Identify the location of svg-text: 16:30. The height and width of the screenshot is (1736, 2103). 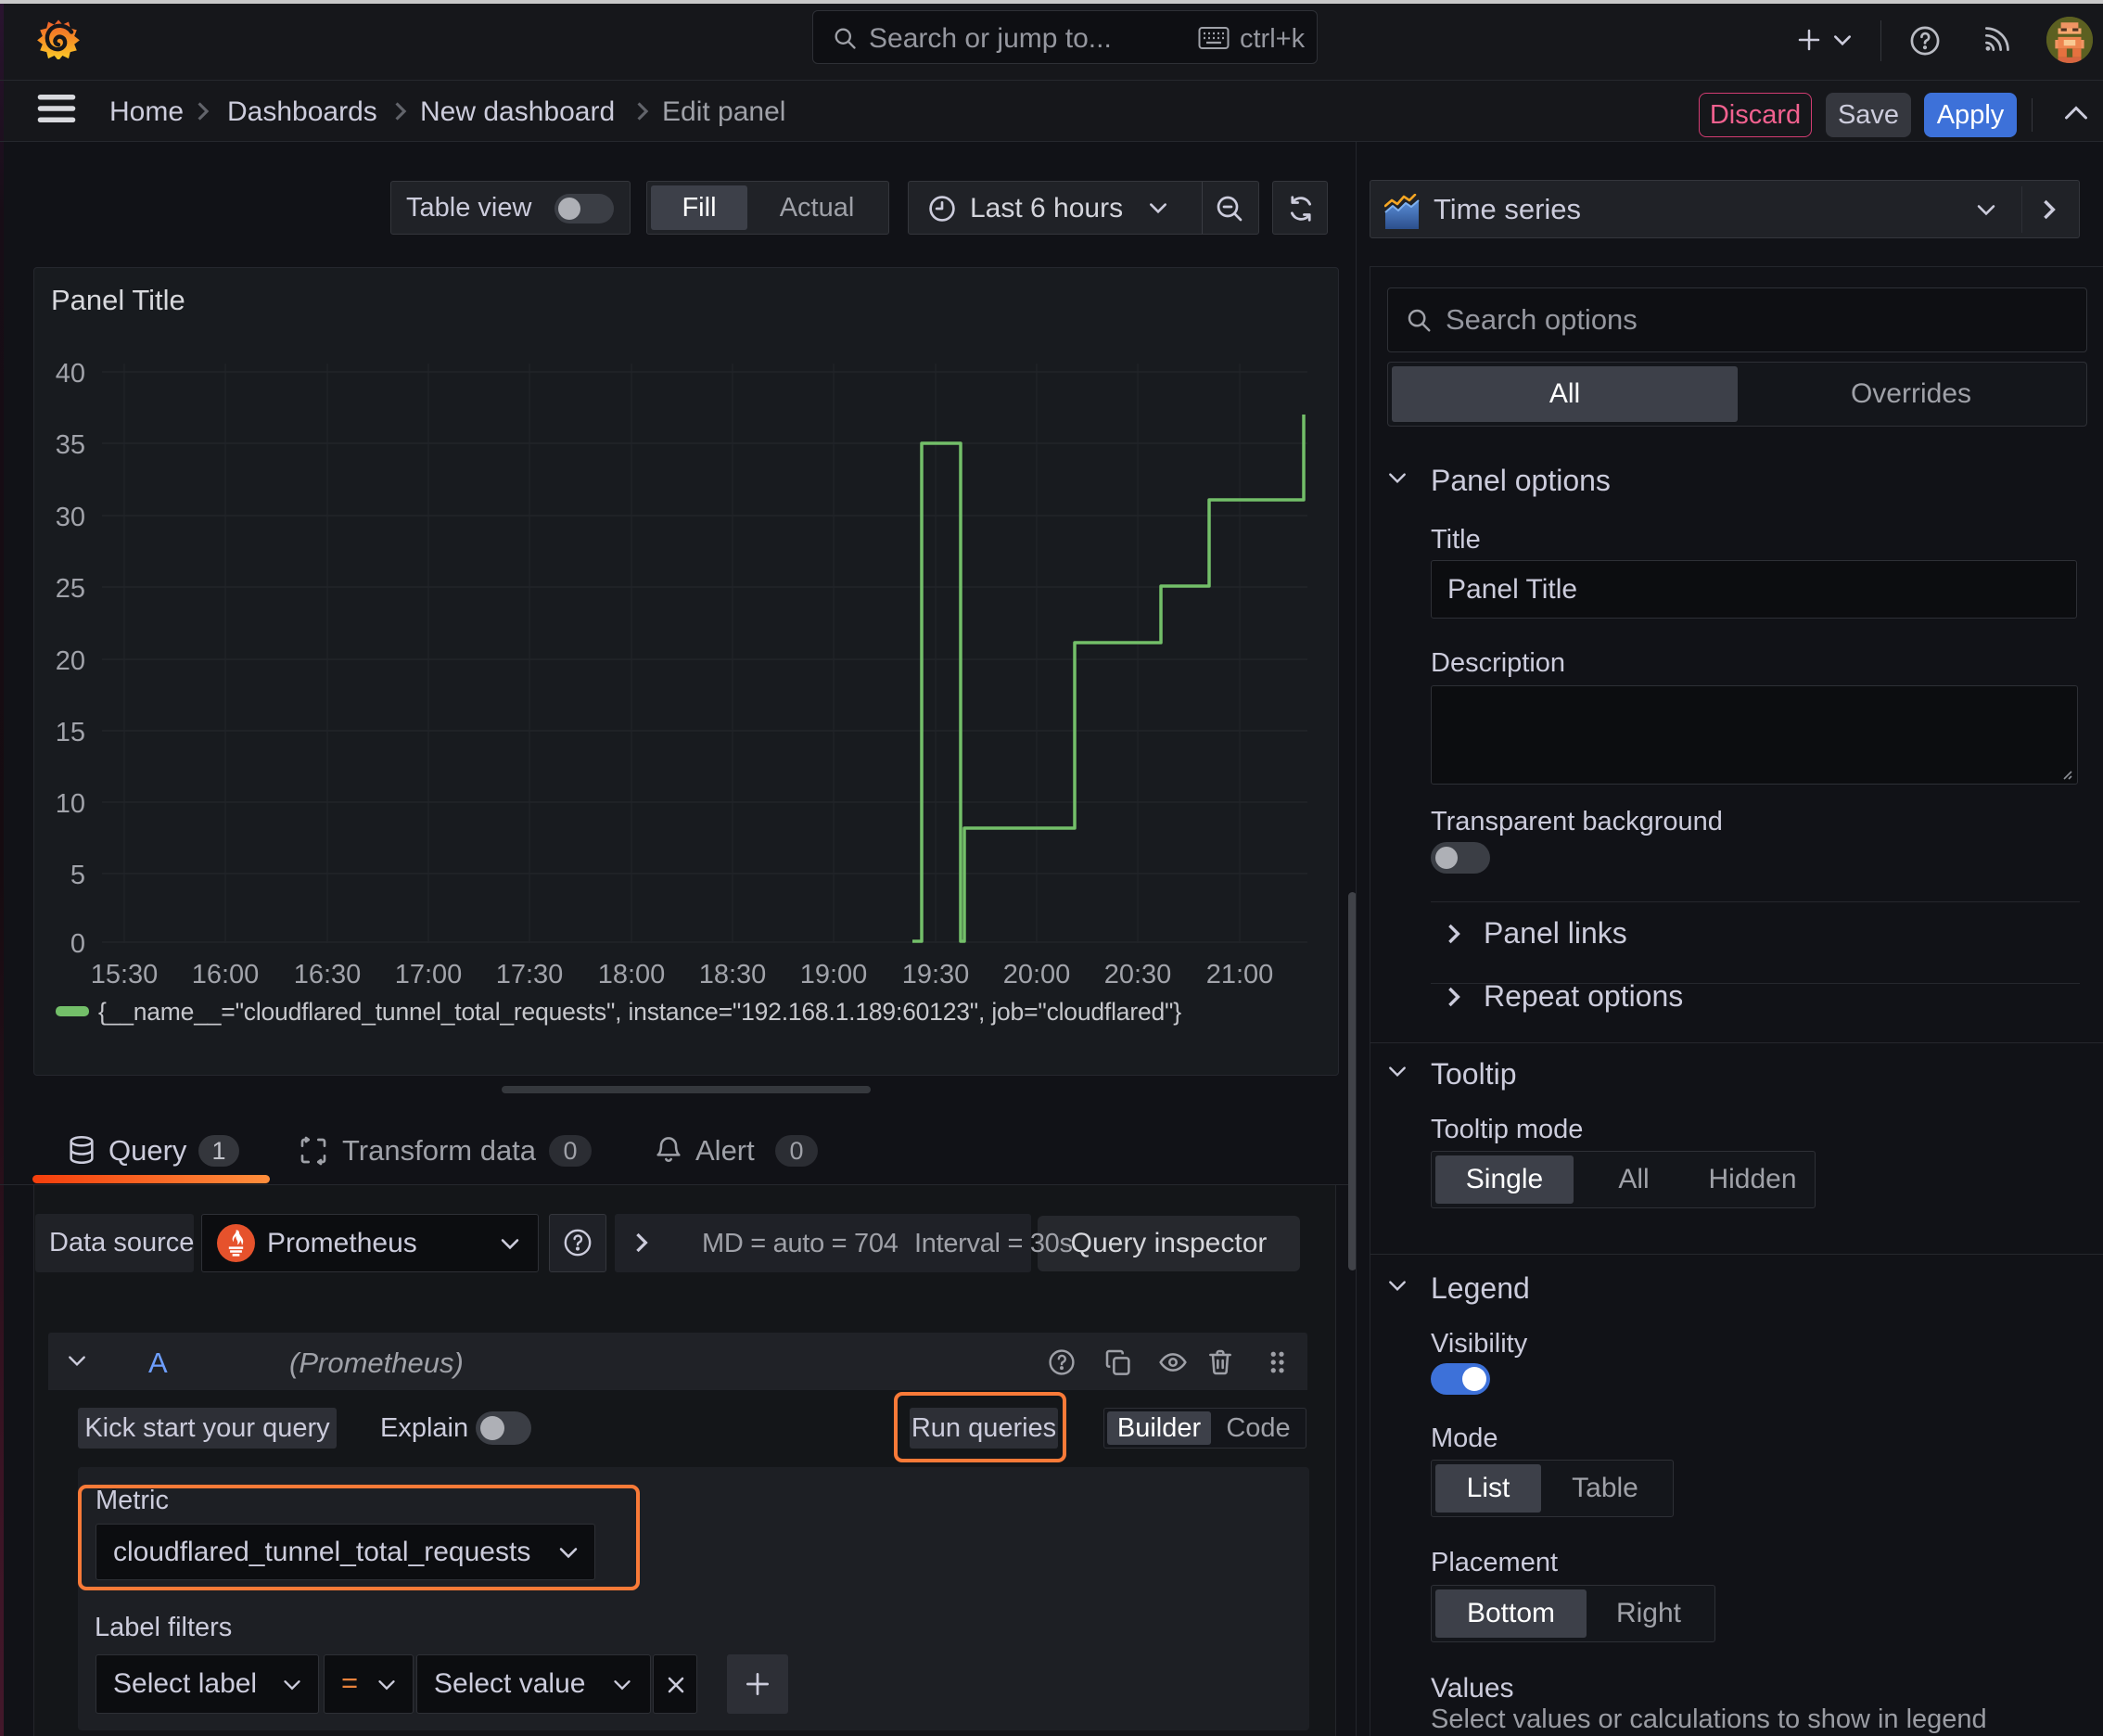
(328, 974).